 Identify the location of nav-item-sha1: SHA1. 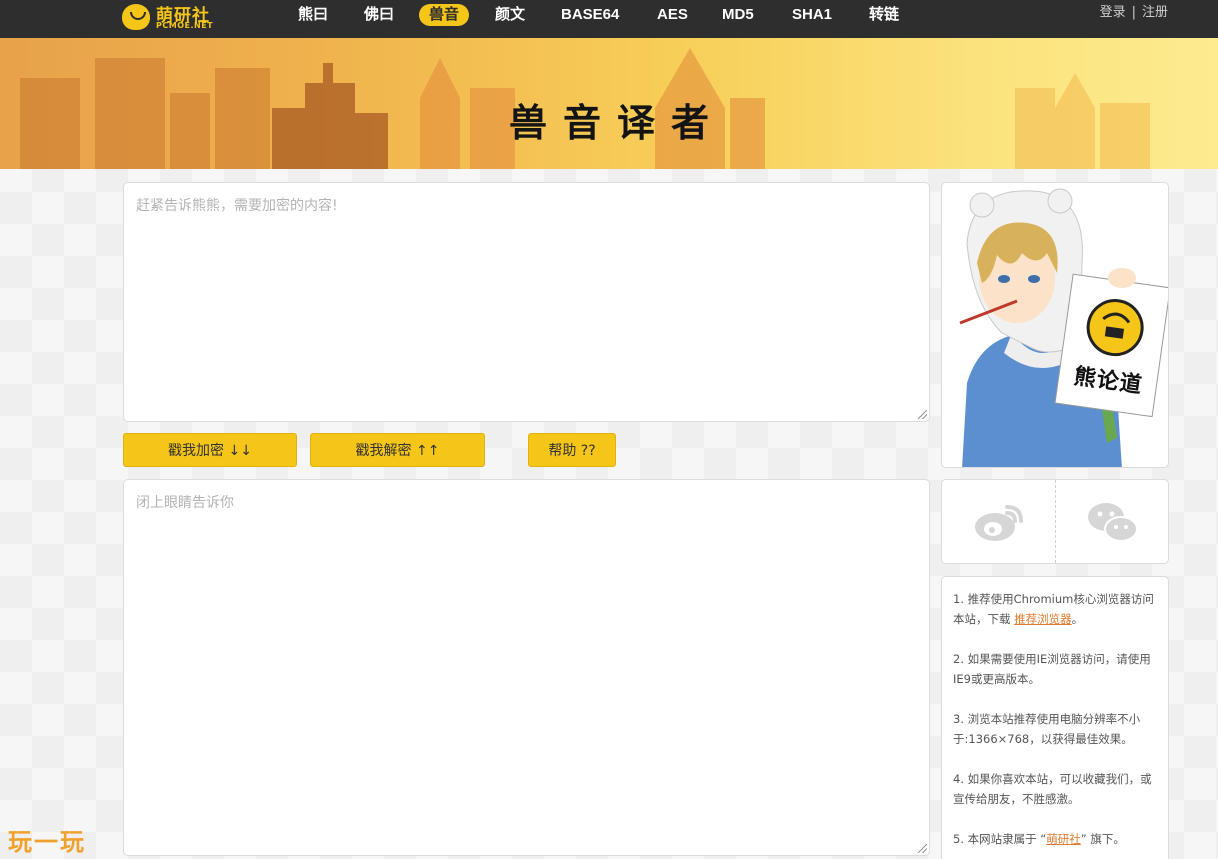
(812, 15).